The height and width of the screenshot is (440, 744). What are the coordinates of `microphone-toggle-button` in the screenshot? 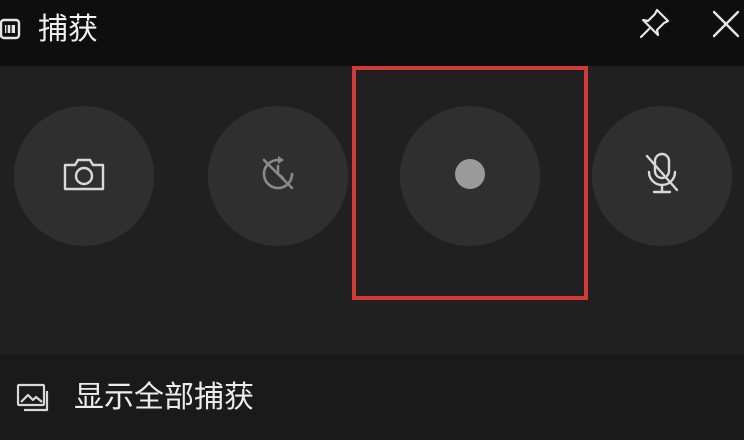 It's located at (662, 176).